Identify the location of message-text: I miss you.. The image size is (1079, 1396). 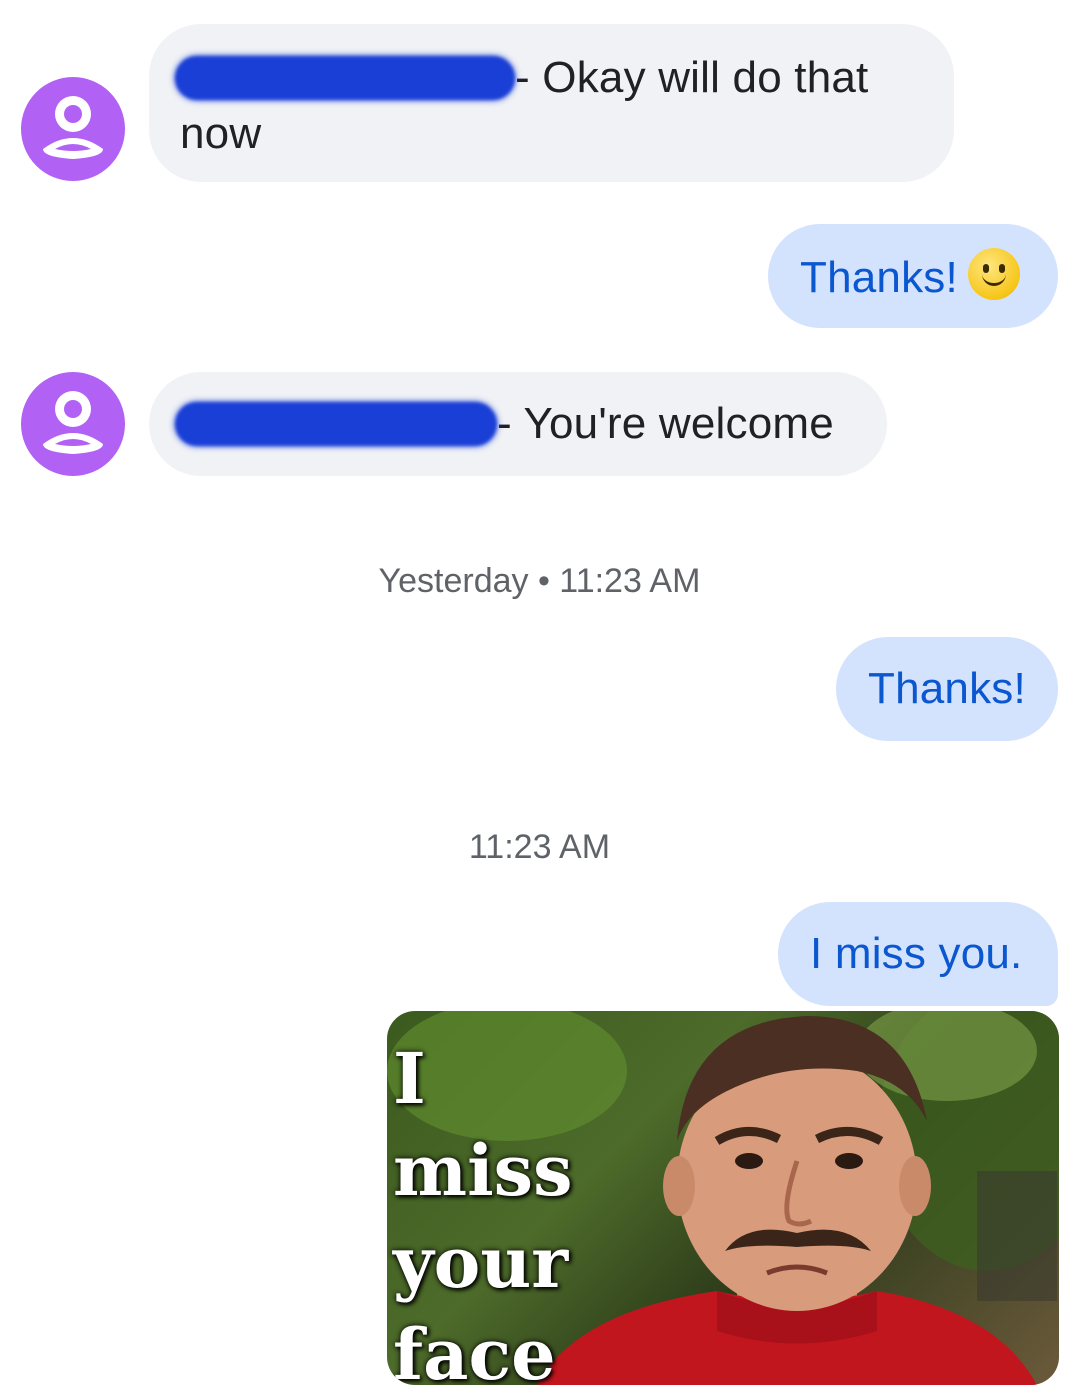
(916, 953).